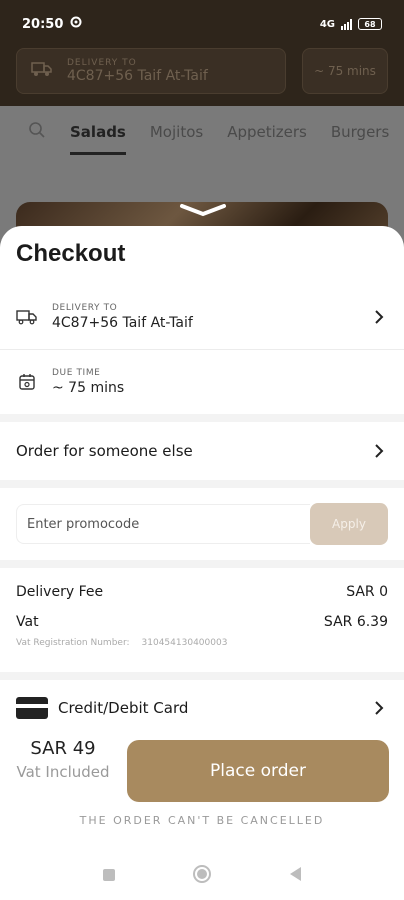 This screenshot has height=900, width=404. Describe the element at coordinates (137, 76) in the screenshot. I see `bg-delivery-value: 4C87+56 Taif At-Taif` at that location.